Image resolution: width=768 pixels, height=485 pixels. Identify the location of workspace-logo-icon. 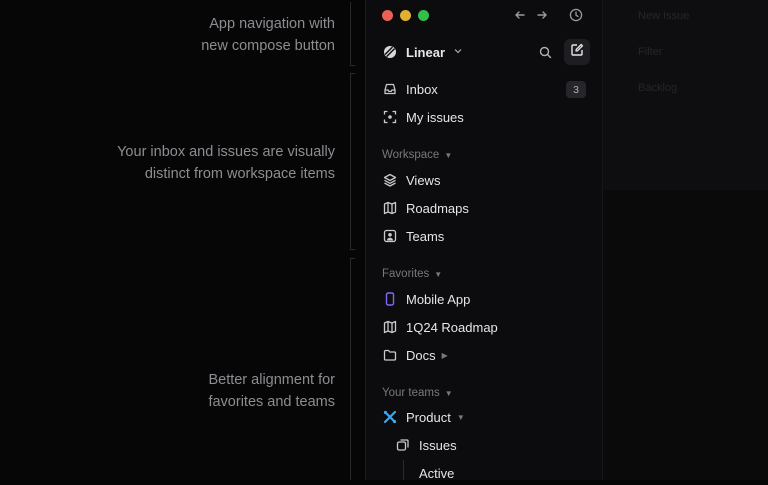
(390, 52).